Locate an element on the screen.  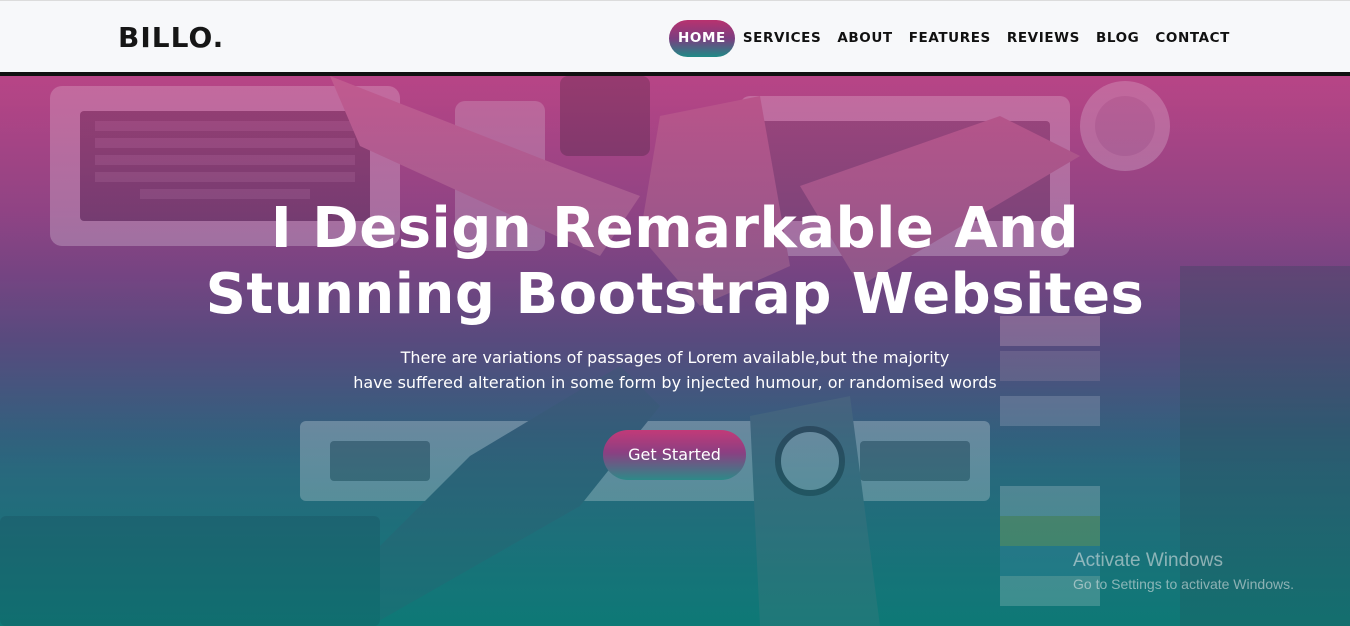
nav-item-services: SERVICES is located at coordinates (782, 38).